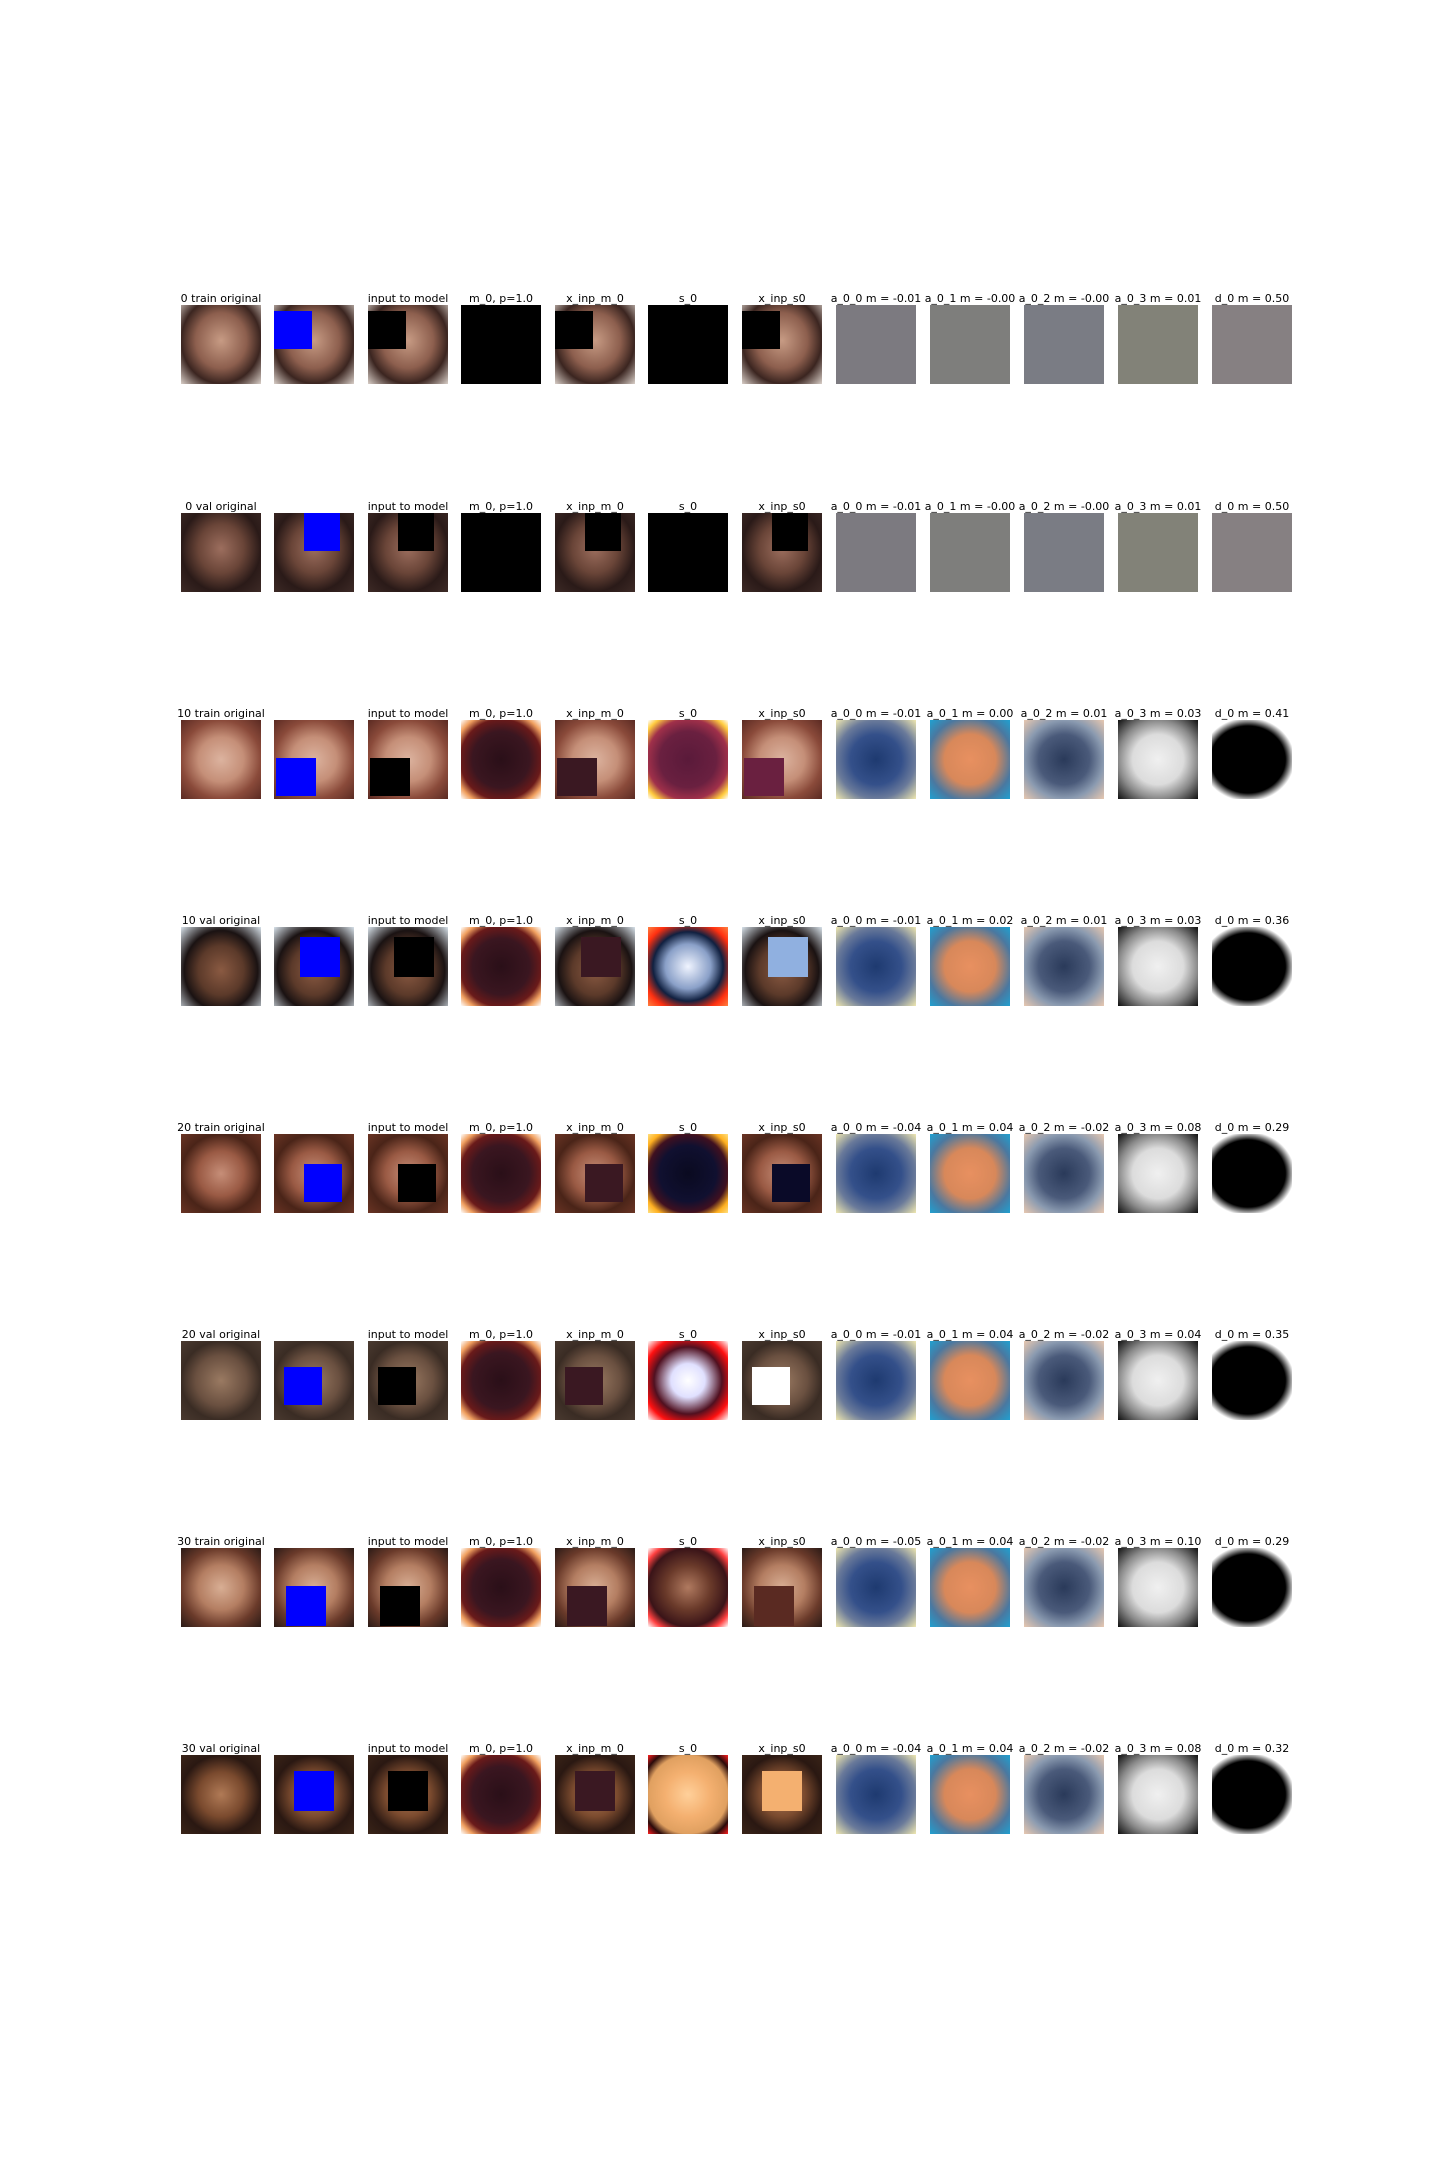 The image size is (1440, 2160). Describe the element at coordinates (970, 1127) in the screenshot. I see `cell-label: a_0_1 m = 0.04` at that location.